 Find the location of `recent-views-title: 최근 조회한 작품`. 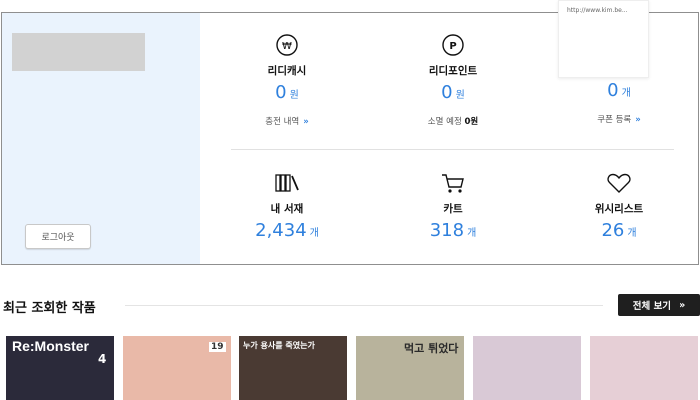

recent-views-title: 최근 조회한 작품 is located at coordinates (49, 308).